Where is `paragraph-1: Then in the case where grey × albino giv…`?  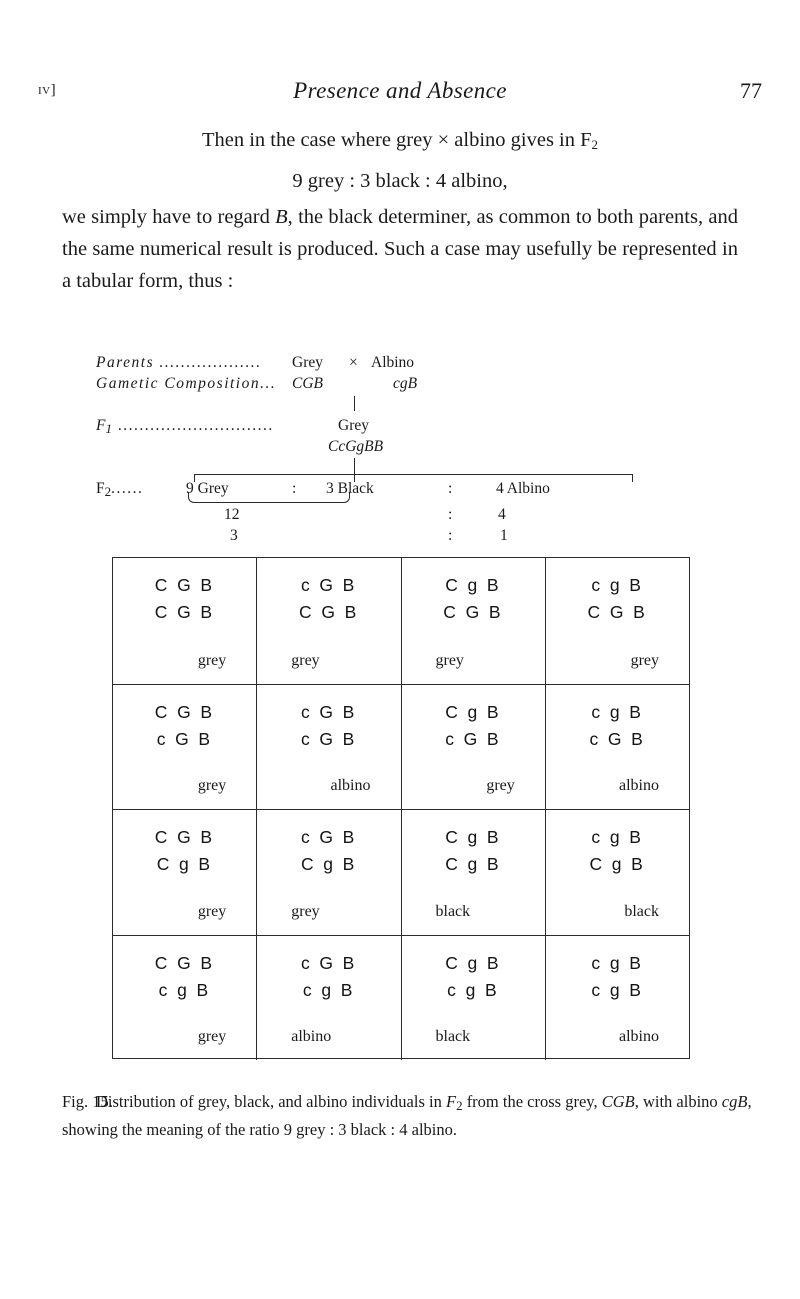
paragraph-1: Then in the case where grey × albino giv… is located at coordinates (400, 142).